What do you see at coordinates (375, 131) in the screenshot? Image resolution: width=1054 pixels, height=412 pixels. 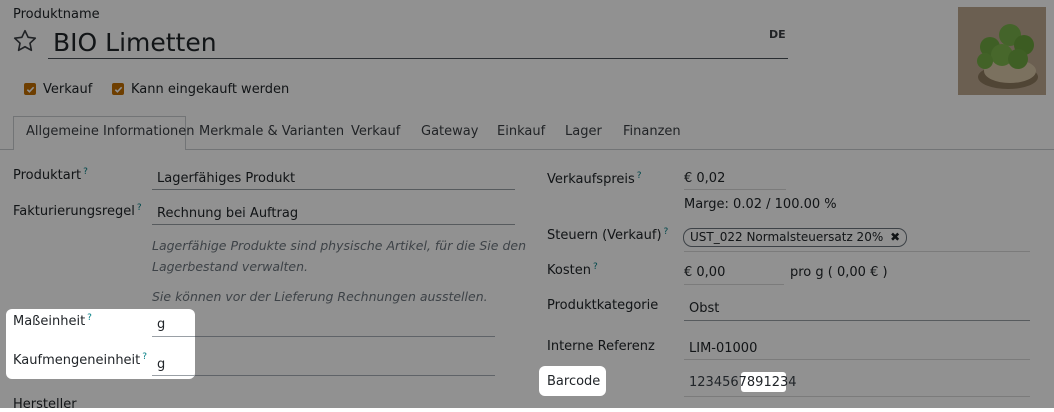 I see `tab-sales: Verkauf` at bounding box center [375, 131].